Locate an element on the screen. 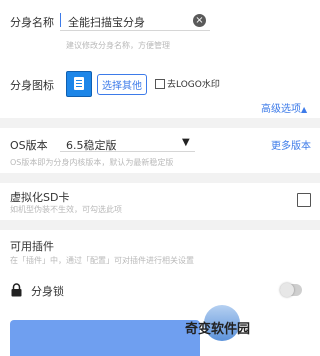 The height and width of the screenshot is (356, 320). os-version-hint: OS版本即为分身内核版本，默认为最新稳定版 is located at coordinates (92, 162).